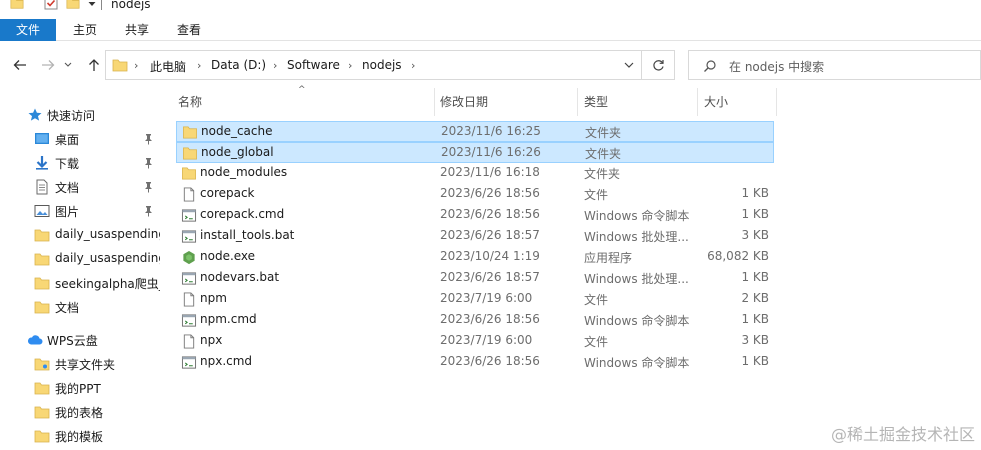 The height and width of the screenshot is (450, 981). What do you see at coordinates (81, 115) in the screenshot?
I see `sidebar-item-quick-access: 快速访问` at bounding box center [81, 115].